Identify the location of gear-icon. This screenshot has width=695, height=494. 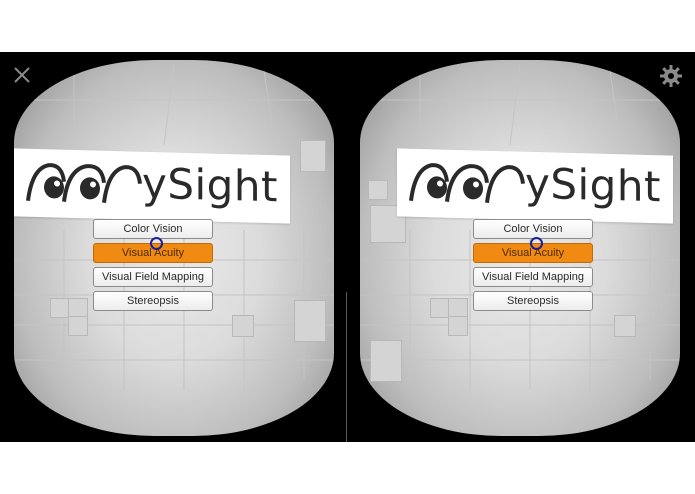
(671, 76).